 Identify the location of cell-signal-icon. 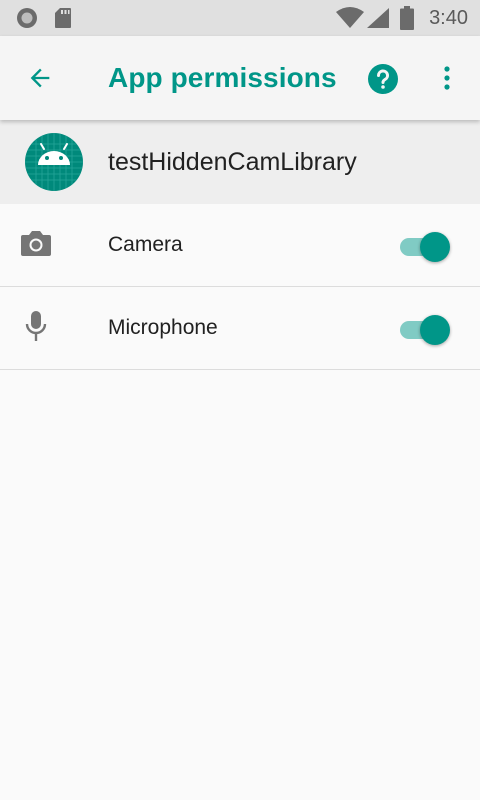
(378, 18).